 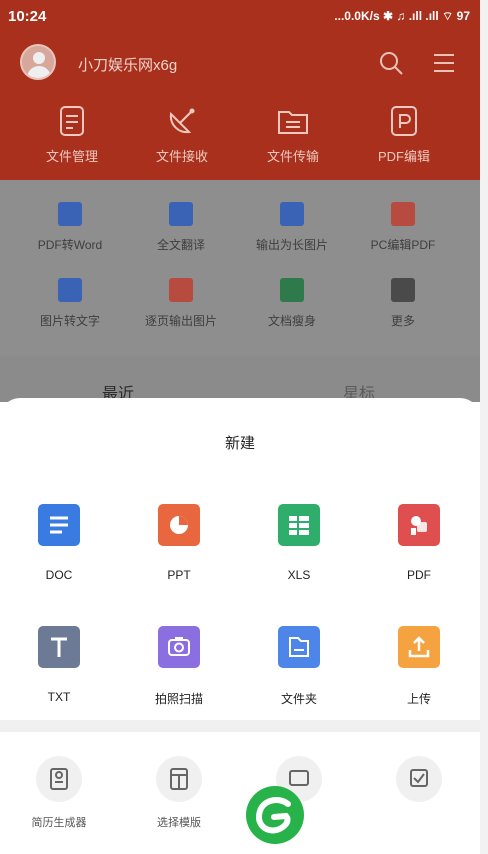 What do you see at coordinates (69, 321) in the screenshot?
I see `quick-label: 图片转文字` at bounding box center [69, 321].